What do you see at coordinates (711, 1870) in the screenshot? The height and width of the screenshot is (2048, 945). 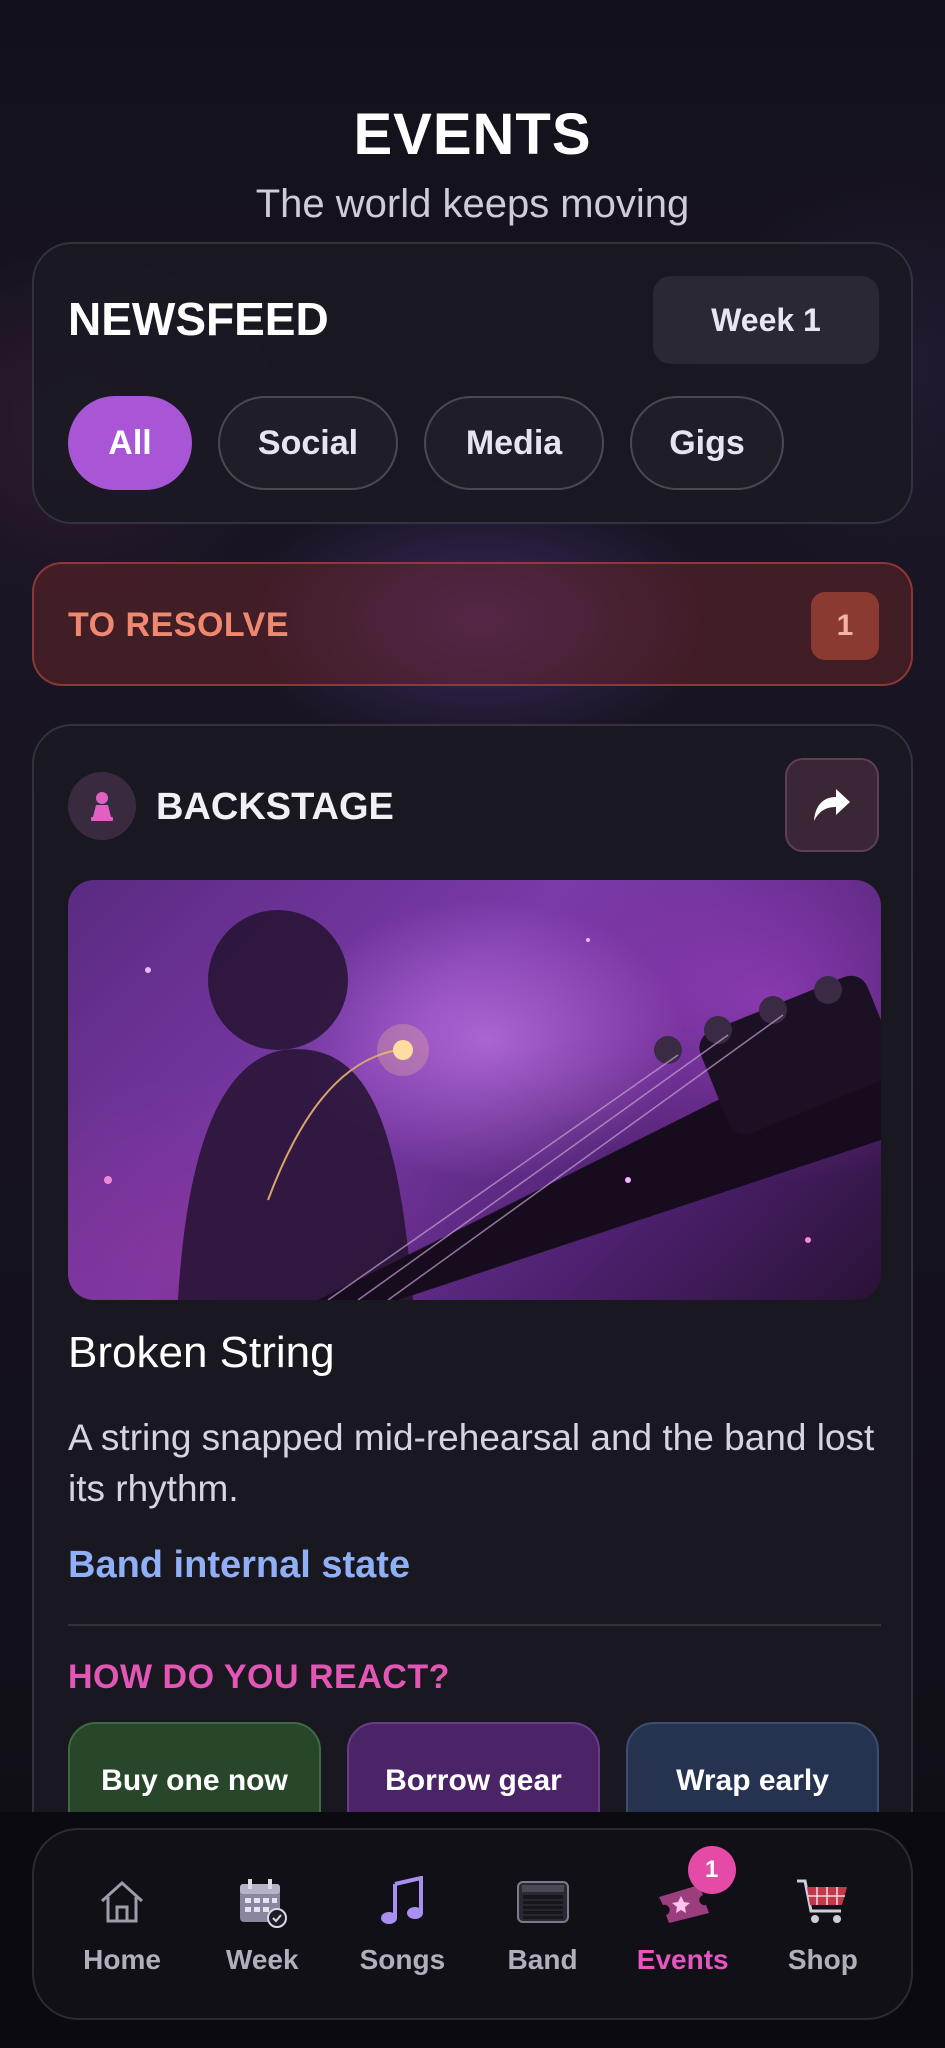 I see `events-badge: 1` at bounding box center [711, 1870].